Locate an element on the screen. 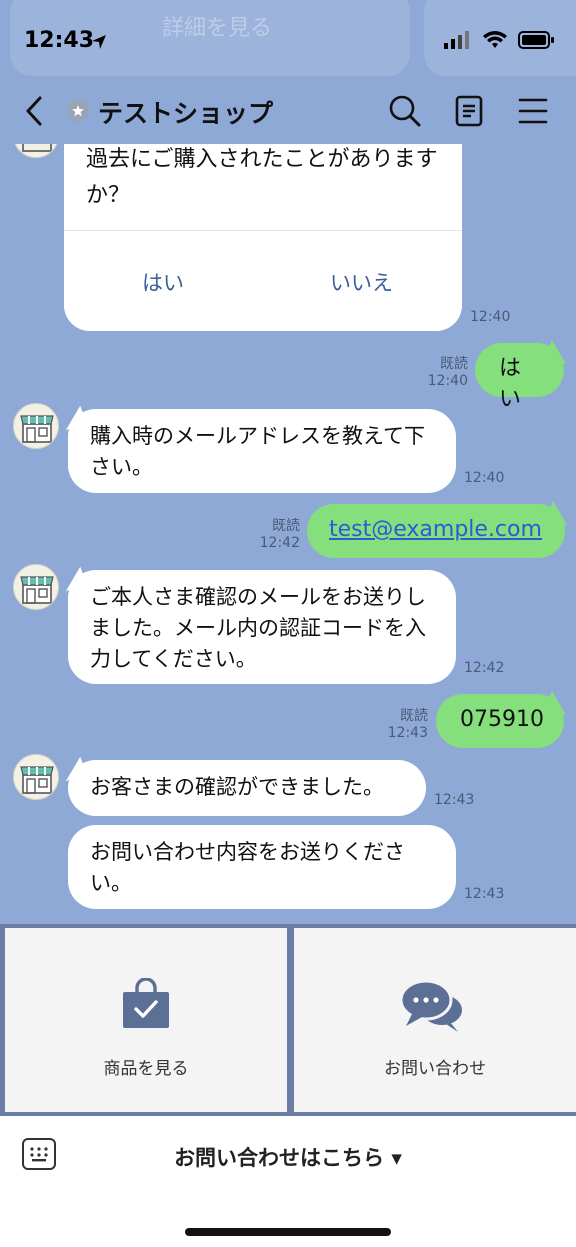 Image resolution: width=576 pixels, height=1247 pixels. message-text: お問い合わせ内容をお送りください。 is located at coordinates (247, 867).